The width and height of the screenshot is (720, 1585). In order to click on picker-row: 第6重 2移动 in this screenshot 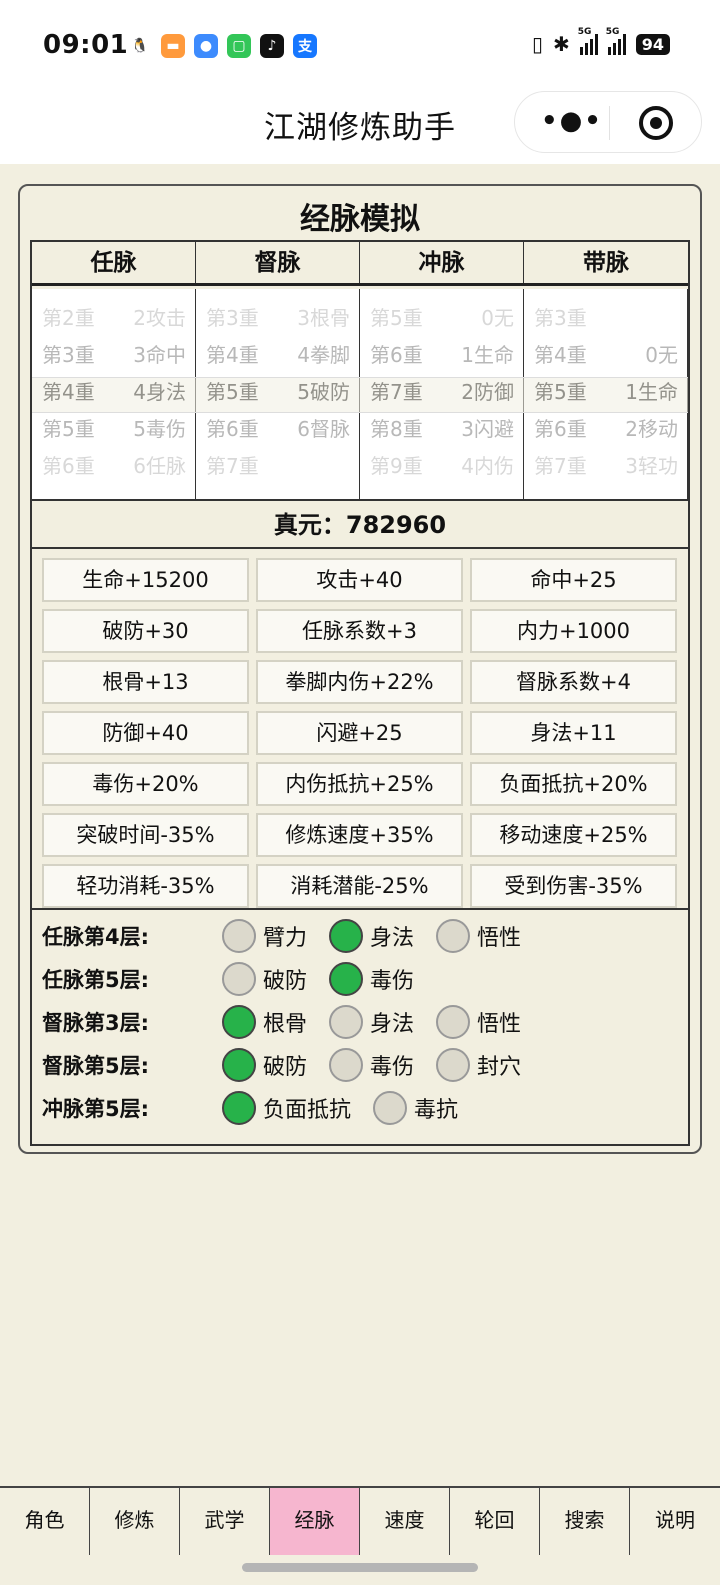, I will do `click(605, 429)`.